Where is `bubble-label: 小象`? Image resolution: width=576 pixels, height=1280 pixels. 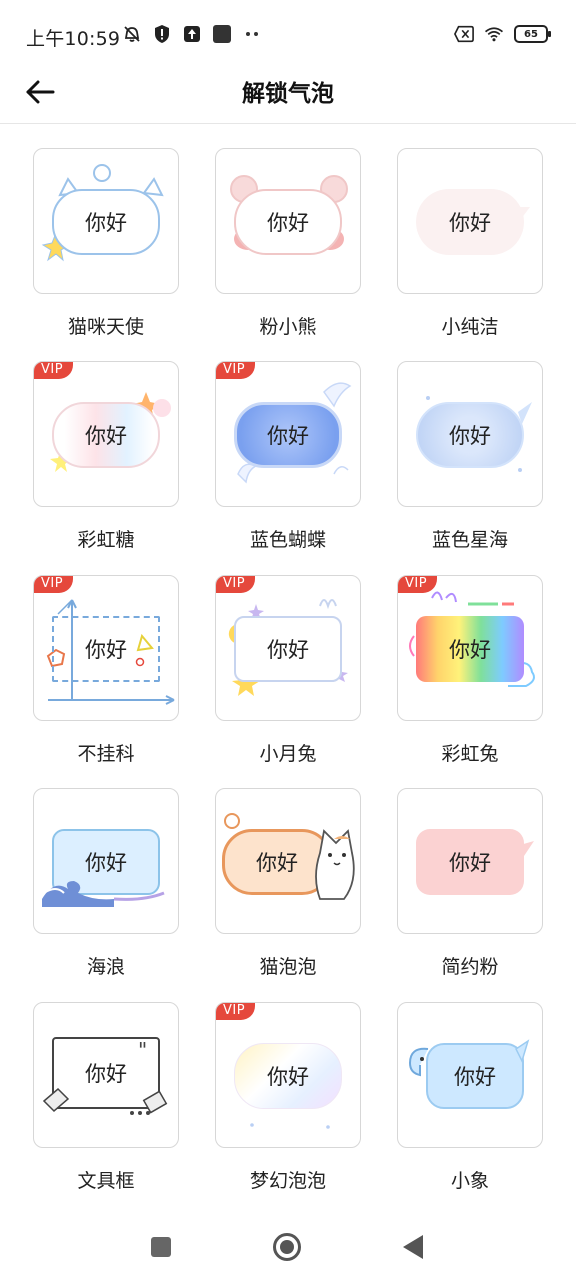
bubble-label: 小象 is located at coordinates (469, 1181).